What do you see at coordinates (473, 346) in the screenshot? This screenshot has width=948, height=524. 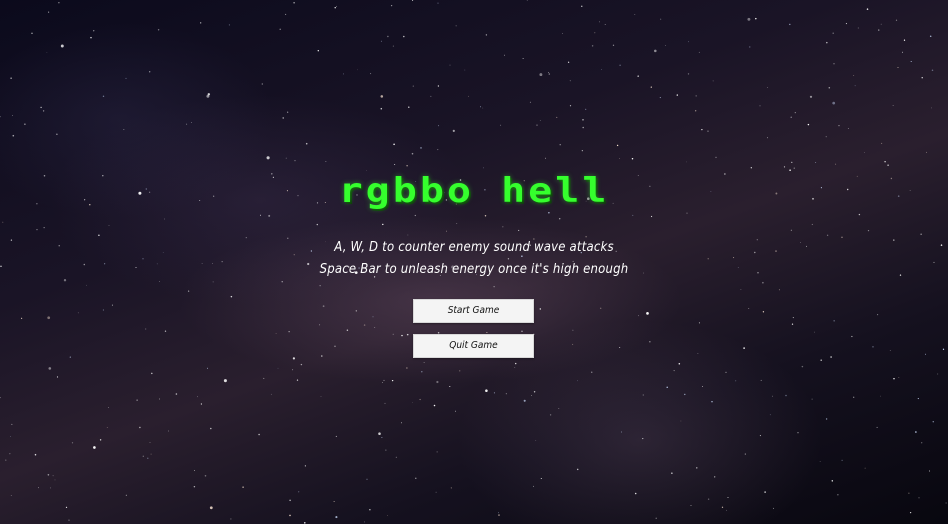 I see `quit-game-button: Quit Game` at bounding box center [473, 346].